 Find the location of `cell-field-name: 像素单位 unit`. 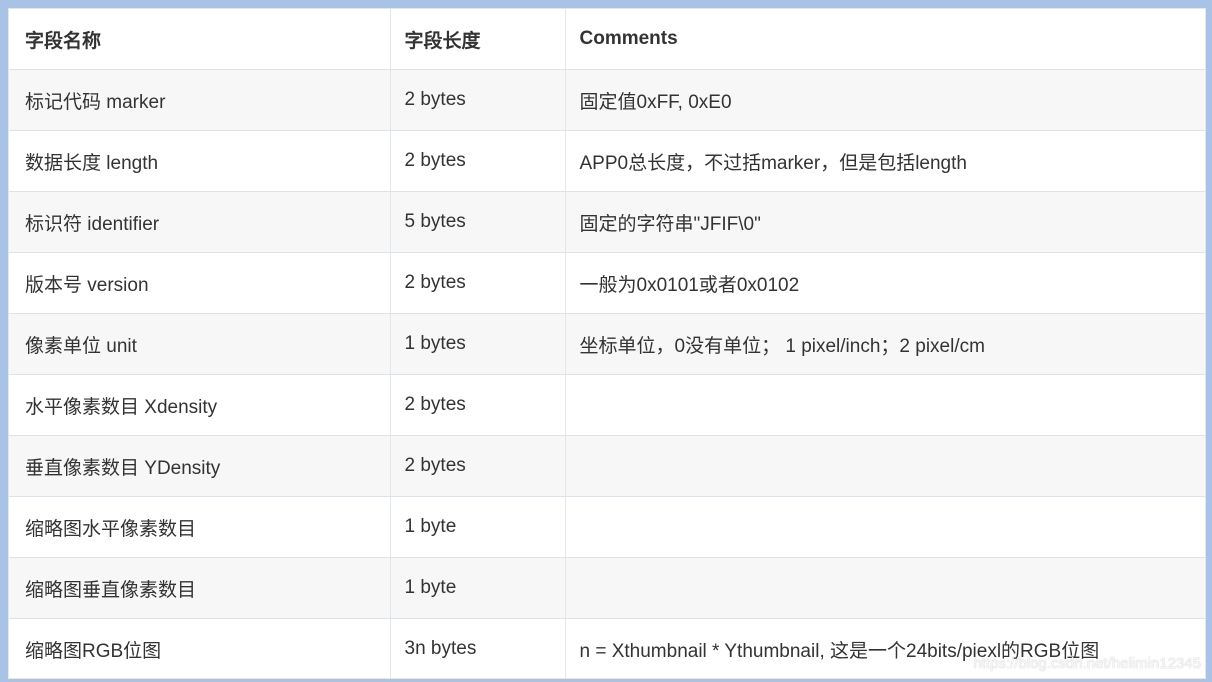

cell-field-name: 像素单位 unit is located at coordinates (200, 344).